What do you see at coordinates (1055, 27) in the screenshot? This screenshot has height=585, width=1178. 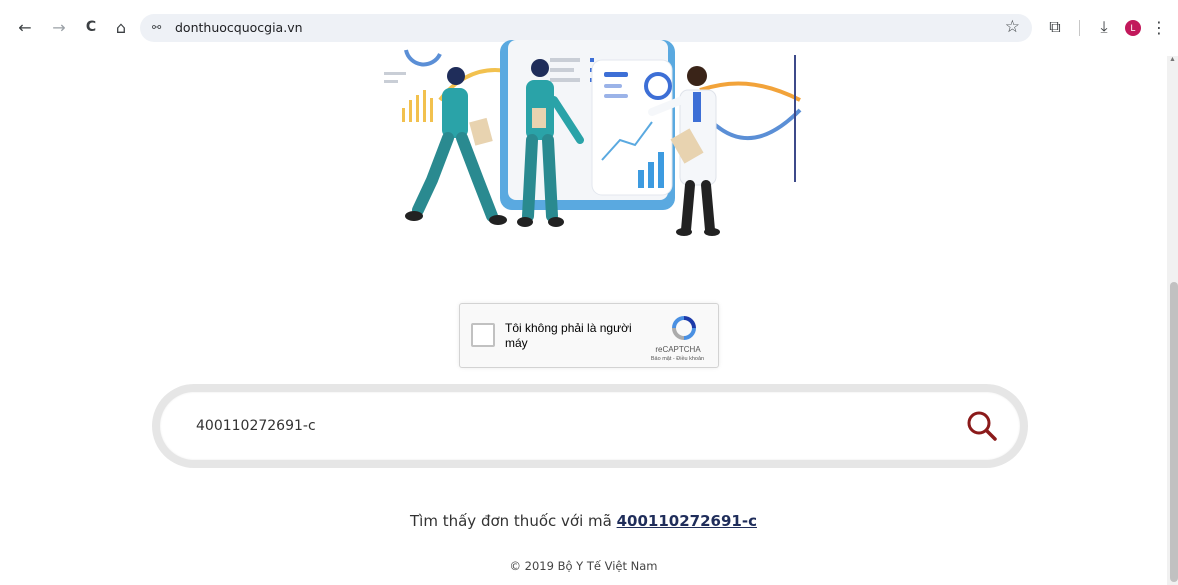 I see `extensions-icon: ⧉` at bounding box center [1055, 27].